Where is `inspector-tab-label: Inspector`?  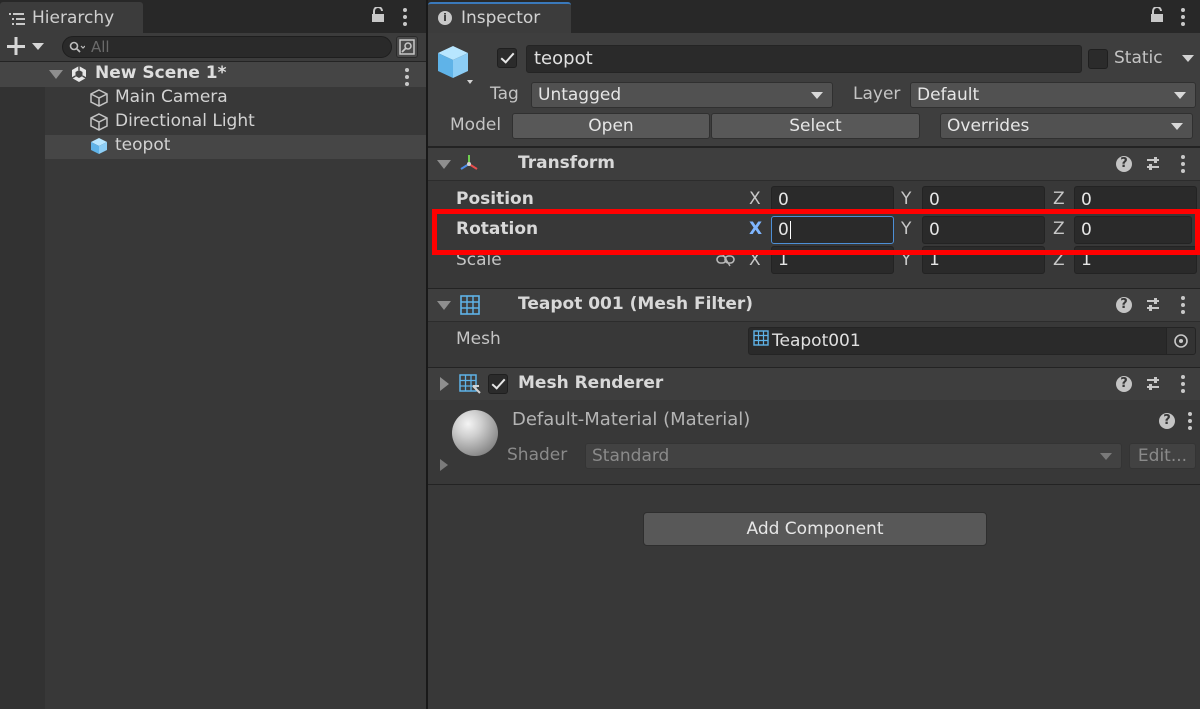
inspector-tab-label: Inspector is located at coordinates (501, 18).